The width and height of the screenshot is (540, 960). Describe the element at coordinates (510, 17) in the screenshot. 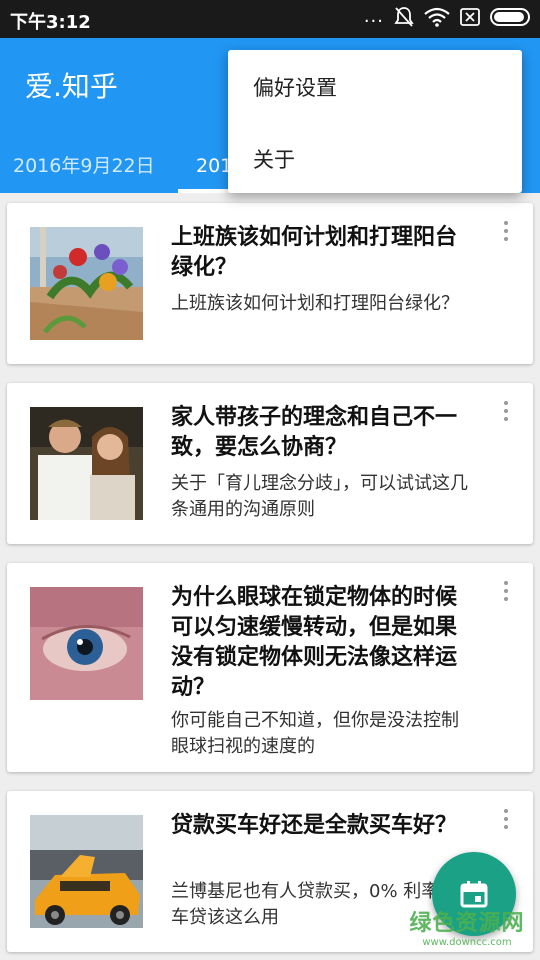

I see `battery-icon` at that location.